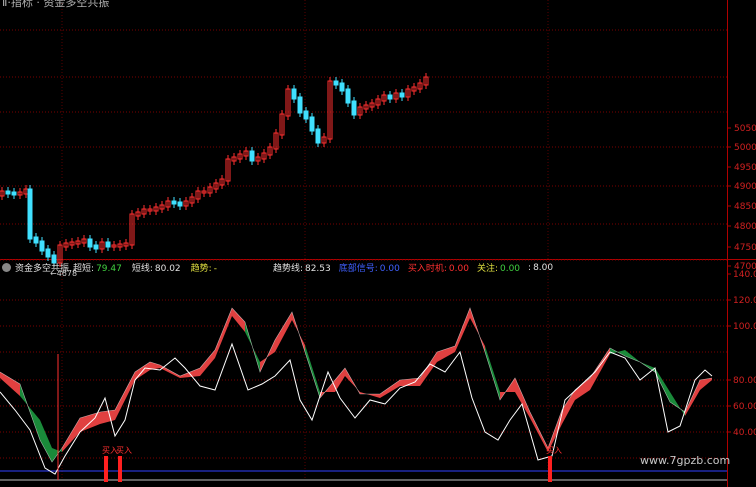  Describe the element at coordinates (744, 327) in the screenshot. I see `indicator-tick-label: 100.00` at that location.